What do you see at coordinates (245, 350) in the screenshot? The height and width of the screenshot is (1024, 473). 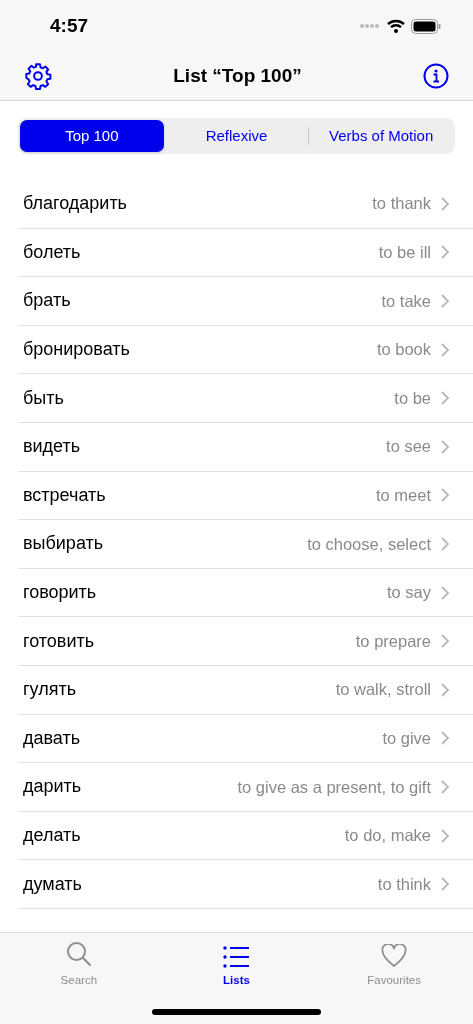 I see `list-row: бронировать to book` at bounding box center [245, 350].